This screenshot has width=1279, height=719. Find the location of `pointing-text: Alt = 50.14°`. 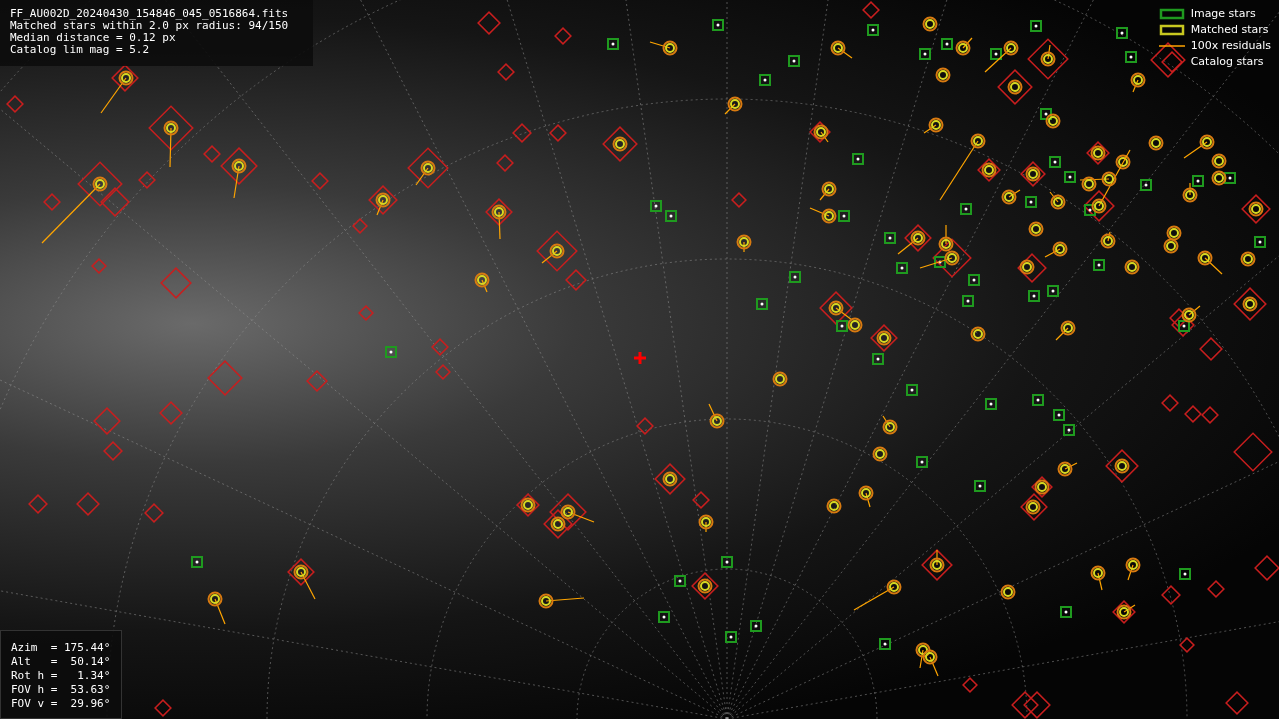

pointing-text: Alt = 50.14° is located at coordinates (61, 662).